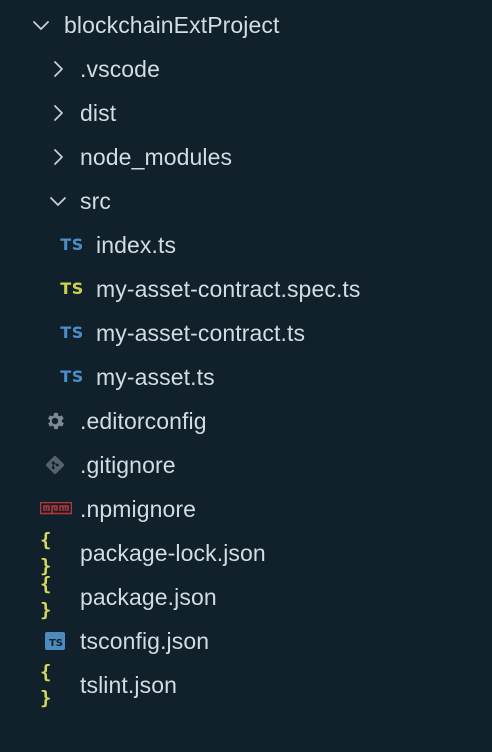  Describe the element at coordinates (155, 377) in the screenshot. I see `tree-item-label: my-asset.ts` at that location.